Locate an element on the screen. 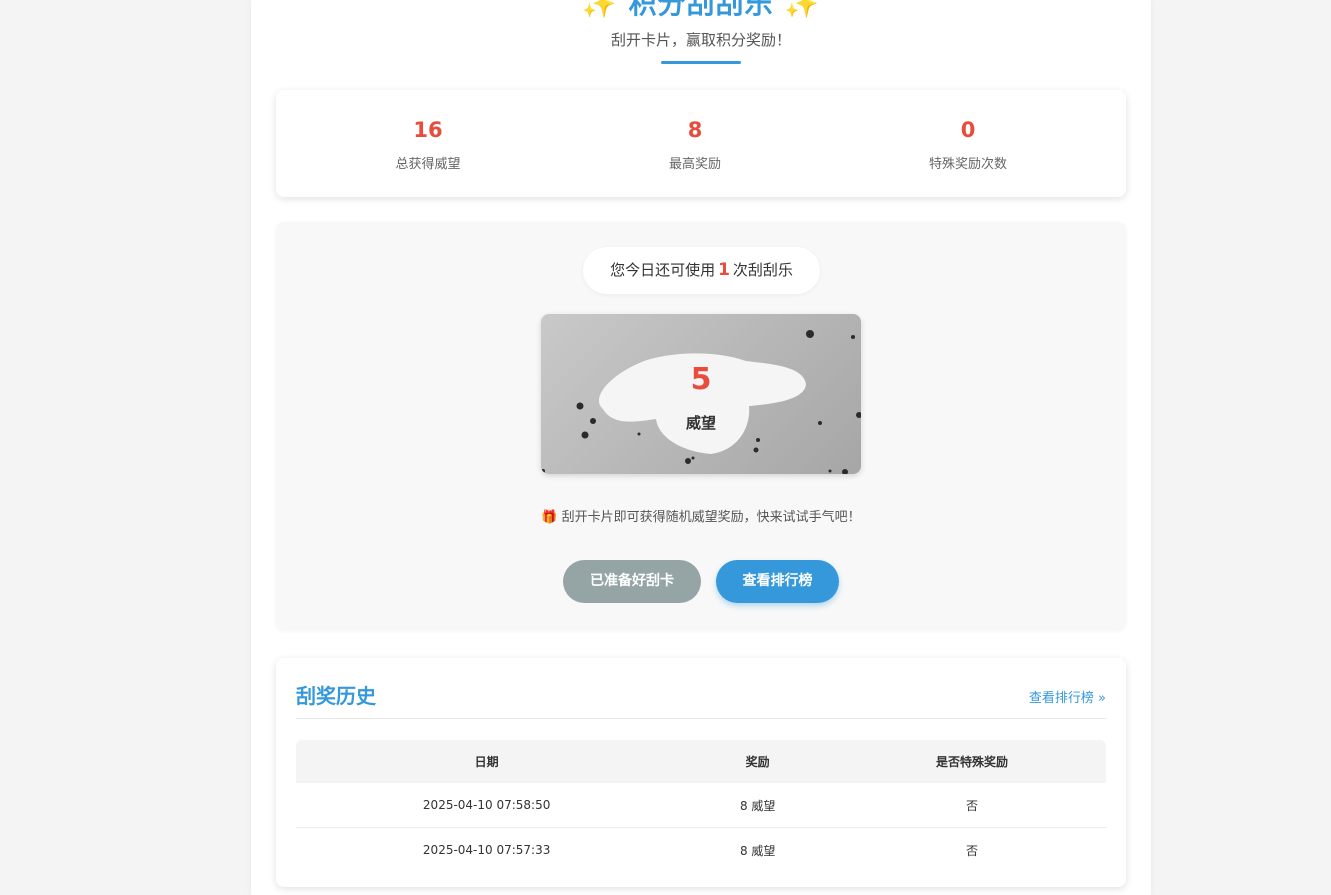  prize-value: 5 is located at coordinates (701, 379).